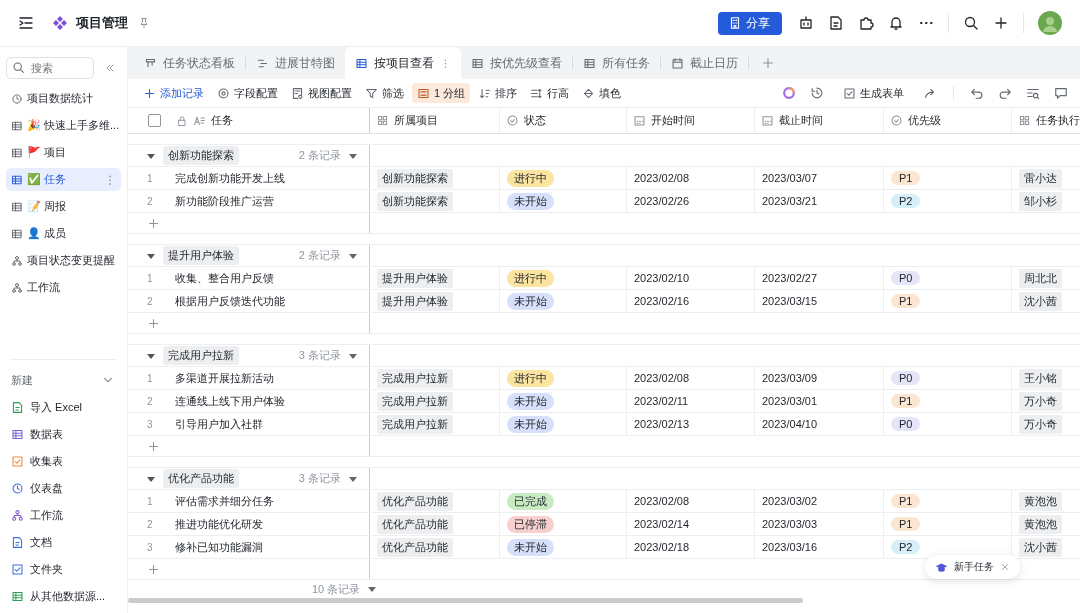 This screenshot has height=613, width=1080. What do you see at coordinates (63, 461) in the screenshot?
I see `create-item: 收集表` at bounding box center [63, 461].